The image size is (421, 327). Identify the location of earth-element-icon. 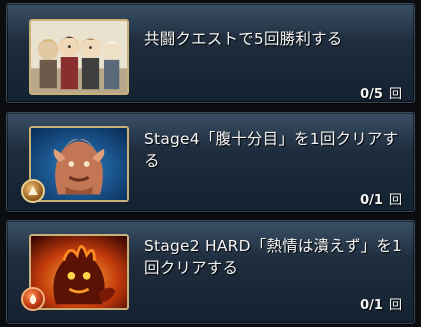
(33, 191).